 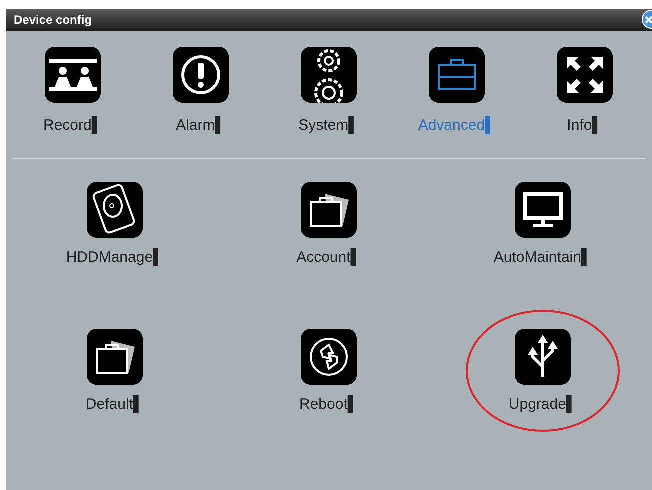 I want to click on film-icon, so click(x=73, y=75).